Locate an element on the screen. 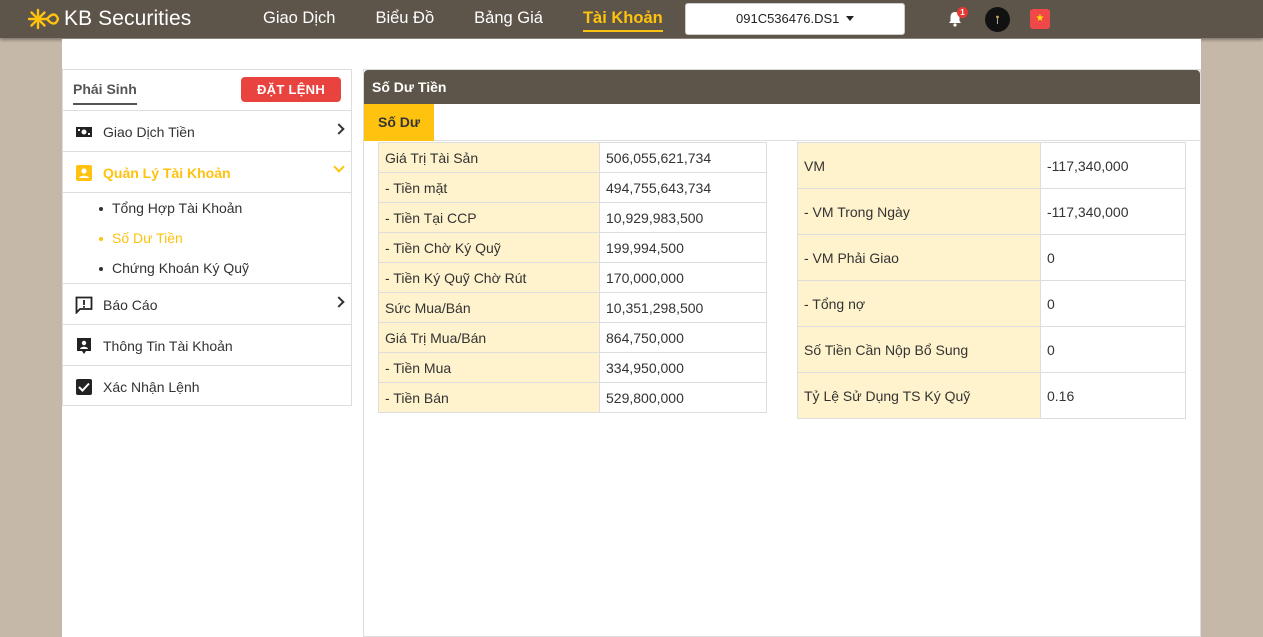  tab-derivatives: Phái Sinh is located at coordinates (105, 93).